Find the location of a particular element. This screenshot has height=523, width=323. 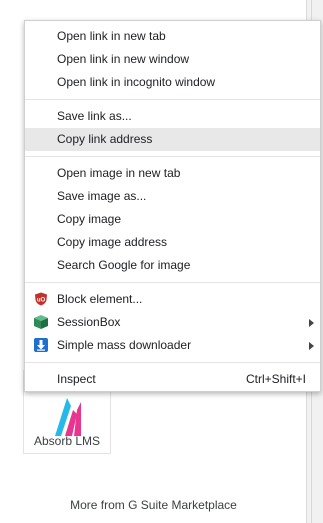

menu-open-image-new-tab: Open image in new tab is located at coordinates (172, 173).